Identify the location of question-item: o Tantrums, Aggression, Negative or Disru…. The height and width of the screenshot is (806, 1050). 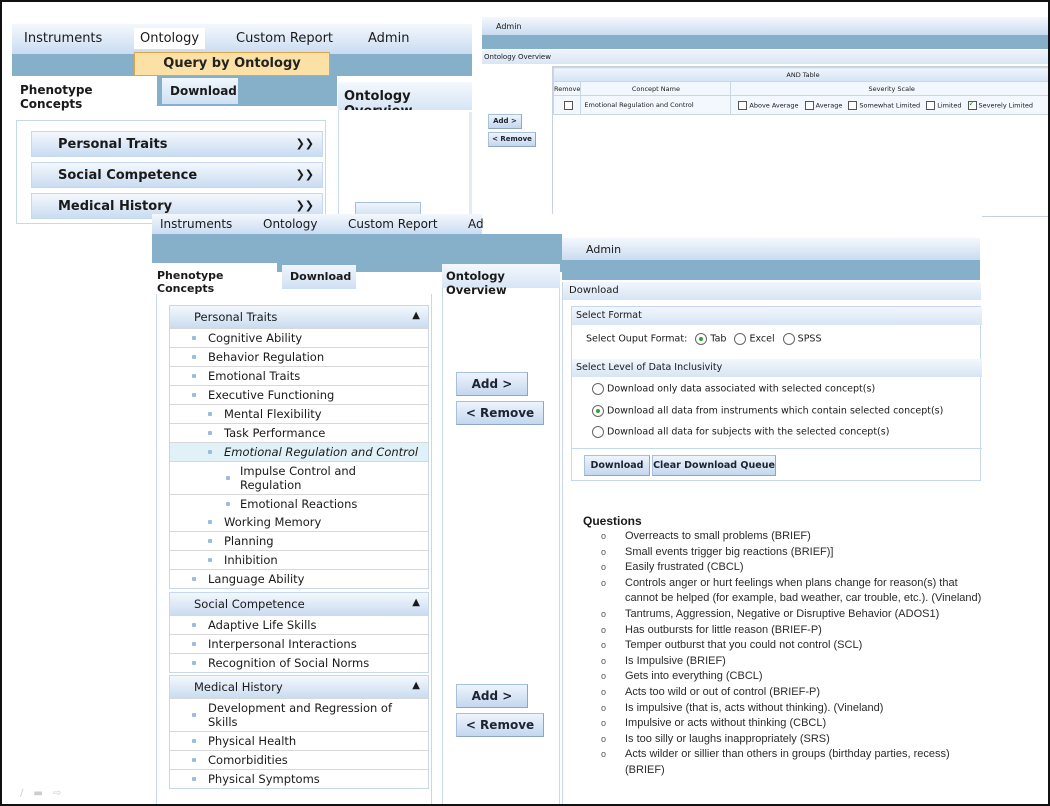
(783, 615).